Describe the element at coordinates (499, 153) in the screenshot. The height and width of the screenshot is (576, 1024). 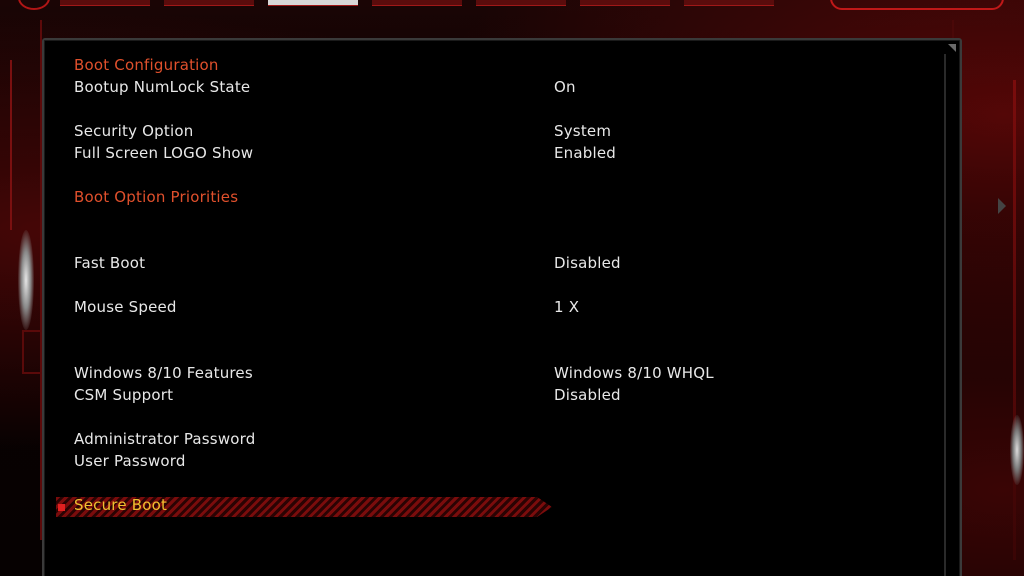
I see `setting-full-screen-logo-show: Full Screen LOGO Show Enabled` at that location.